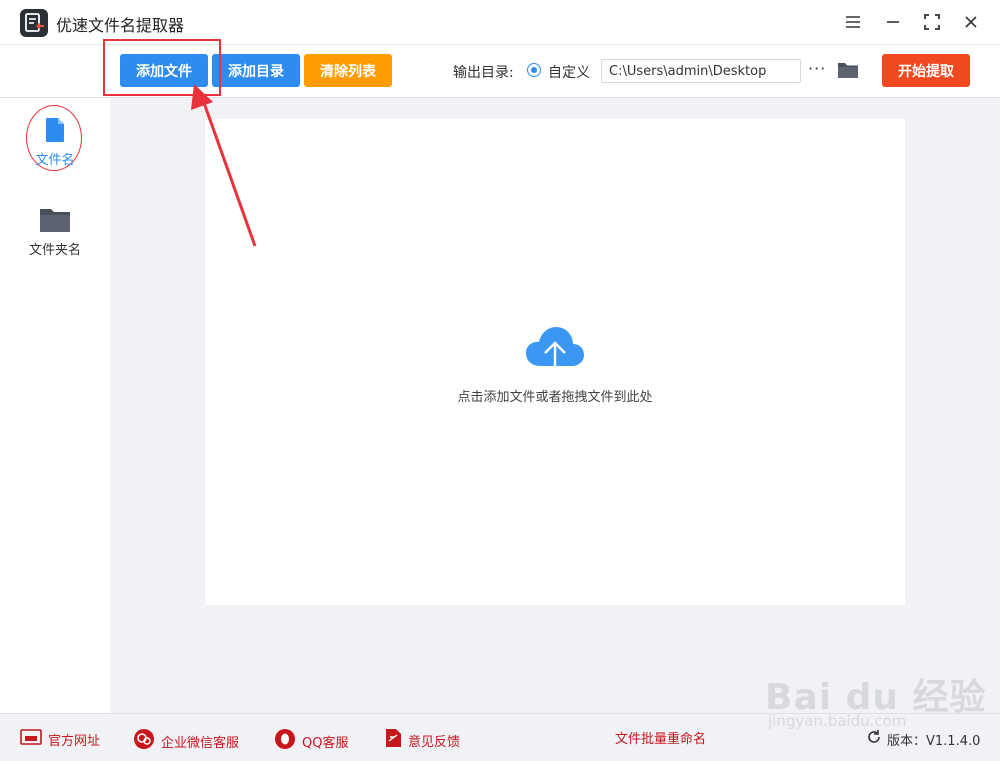 This screenshot has width=1000, height=761. I want to click on app-title: 优速文件名提取器, so click(120, 25).